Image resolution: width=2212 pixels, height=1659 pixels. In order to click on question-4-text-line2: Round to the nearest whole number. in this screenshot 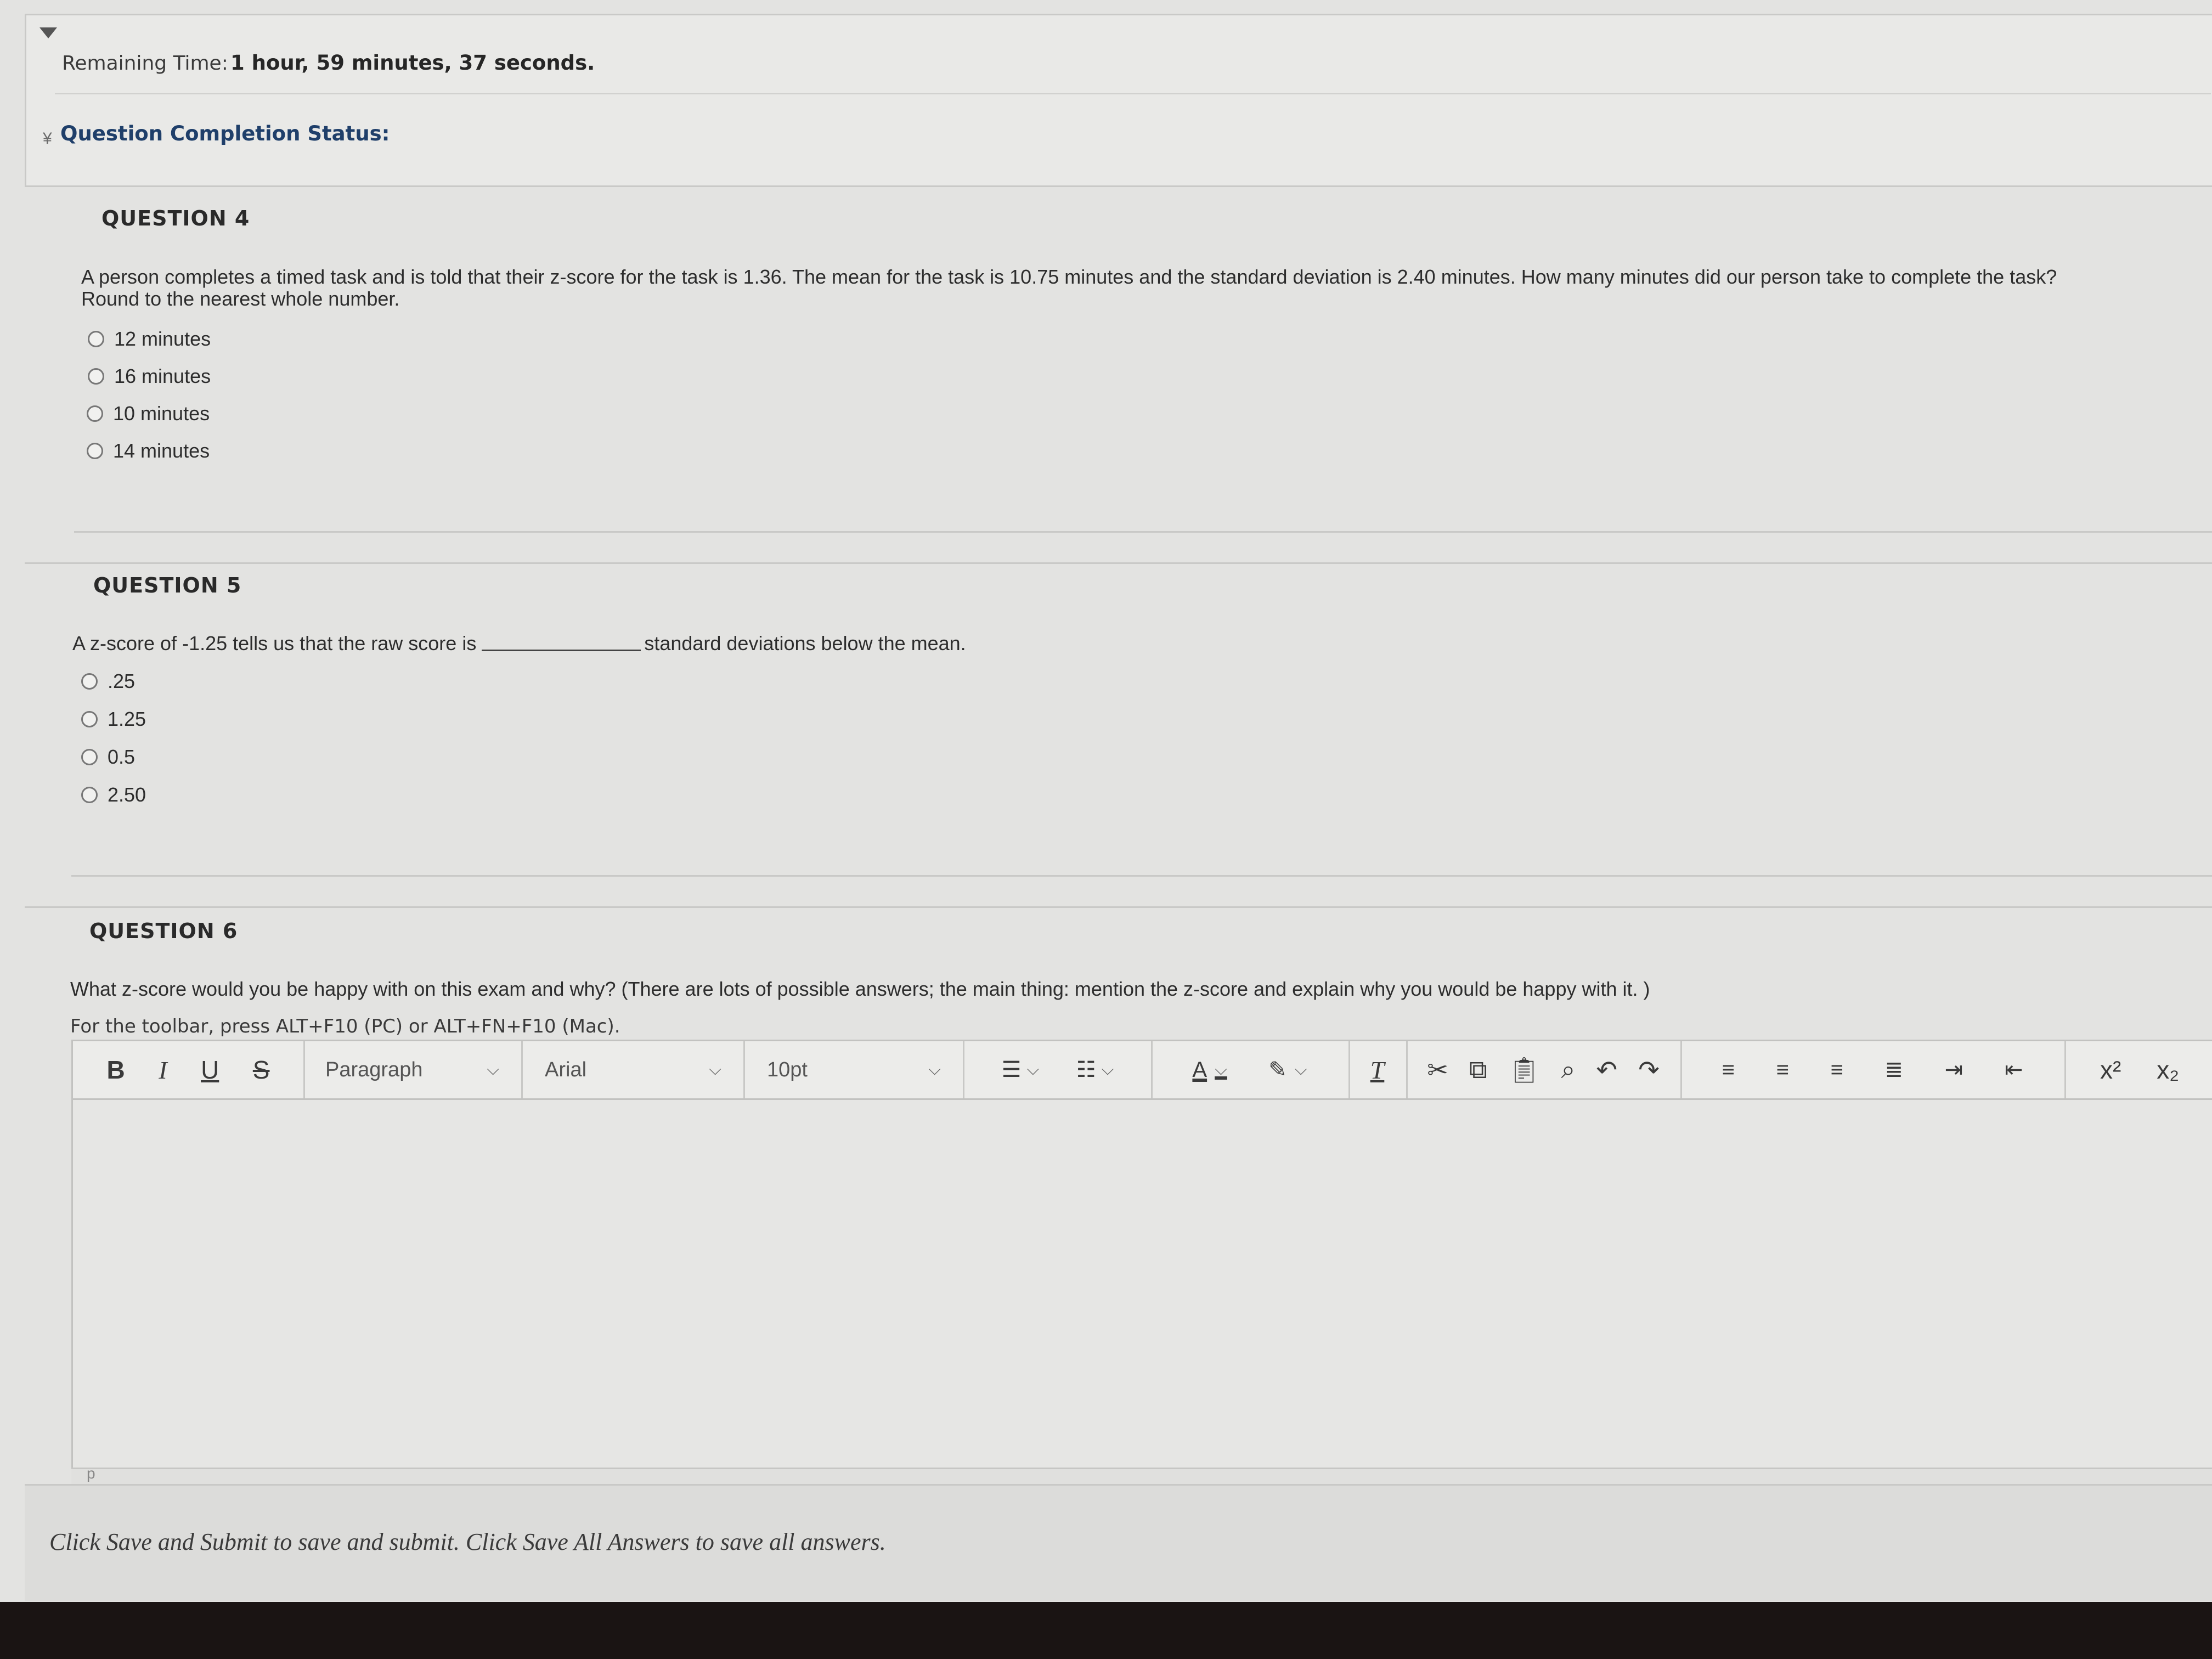, I will do `click(241, 298)`.